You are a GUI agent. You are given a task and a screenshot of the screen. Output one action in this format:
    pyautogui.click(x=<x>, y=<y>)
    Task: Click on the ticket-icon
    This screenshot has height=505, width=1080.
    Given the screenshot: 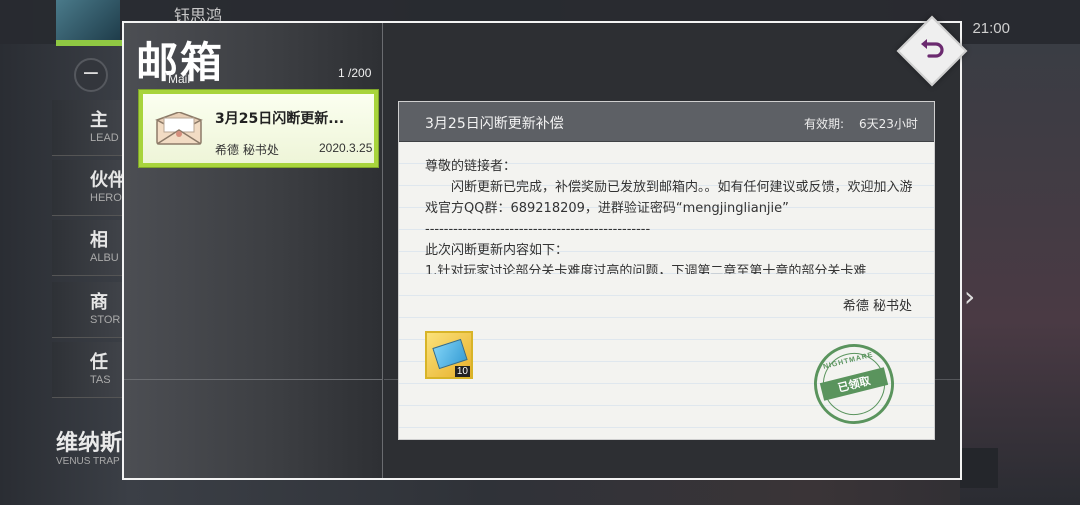 What is the action you would take?
    pyautogui.click(x=450, y=354)
    